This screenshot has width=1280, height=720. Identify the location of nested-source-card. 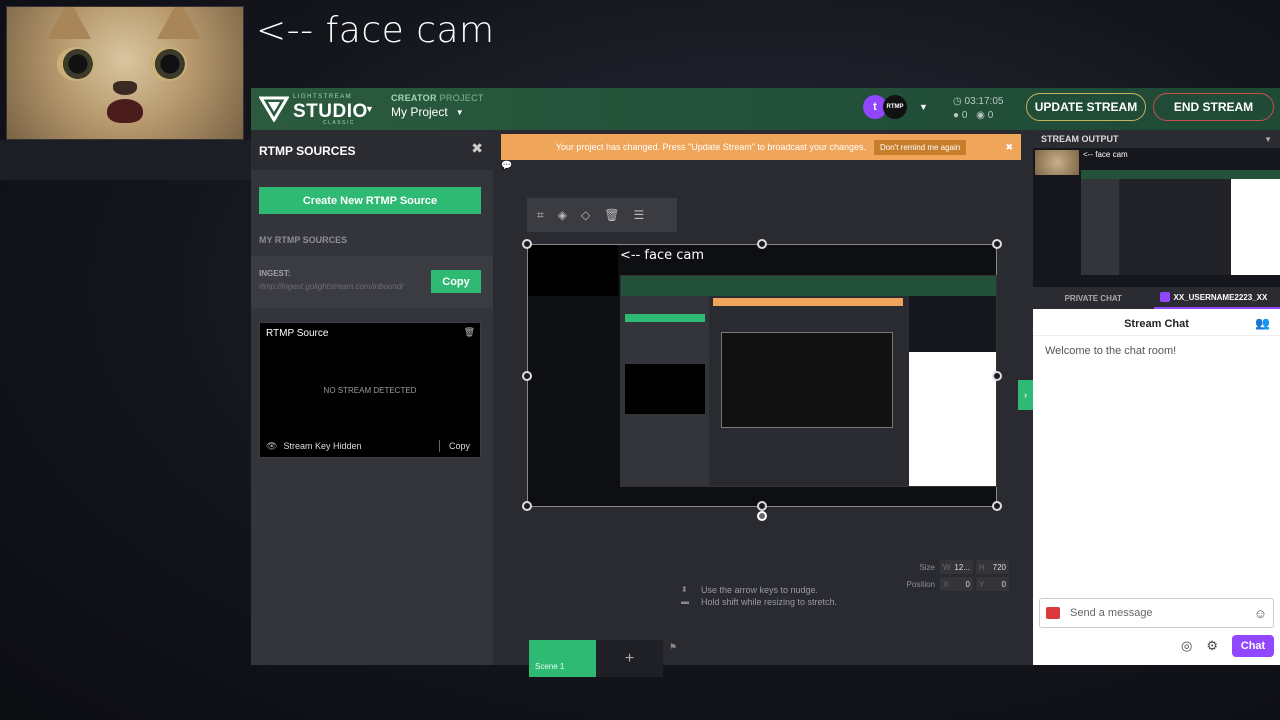
(665, 389).